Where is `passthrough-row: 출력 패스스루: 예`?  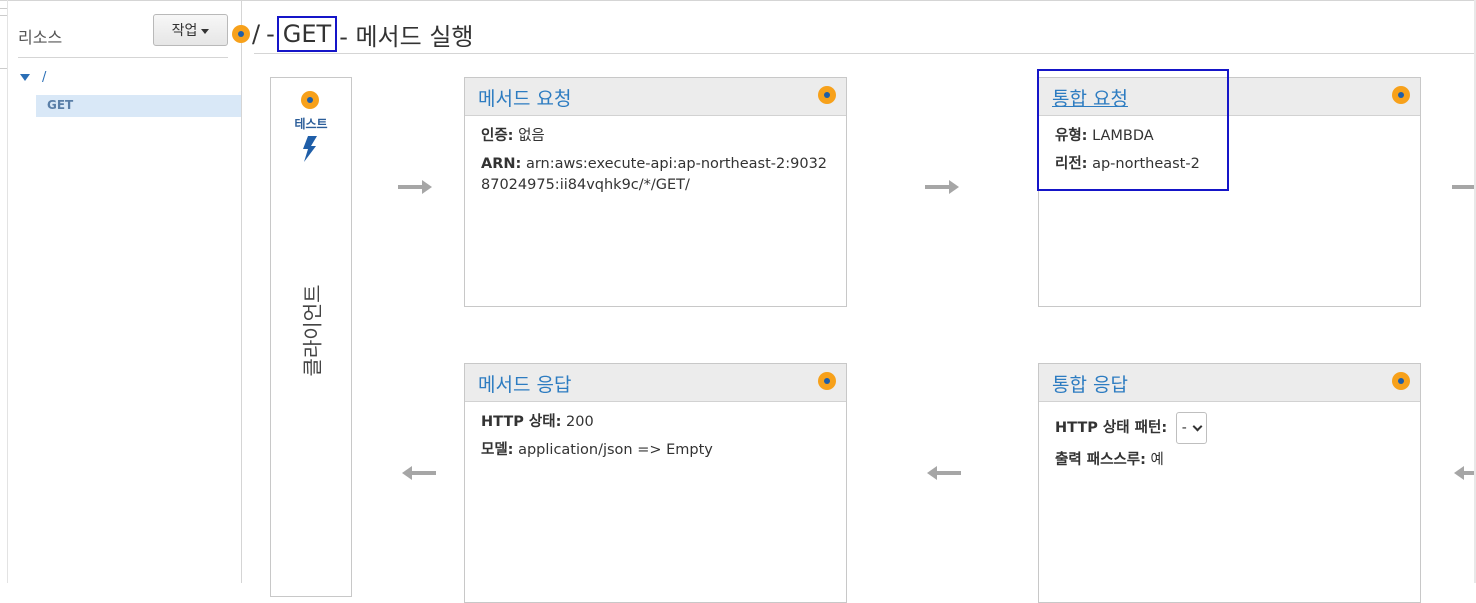
passthrough-row: 출력 패스스루: 예 is located at coordinates (1229, 461).